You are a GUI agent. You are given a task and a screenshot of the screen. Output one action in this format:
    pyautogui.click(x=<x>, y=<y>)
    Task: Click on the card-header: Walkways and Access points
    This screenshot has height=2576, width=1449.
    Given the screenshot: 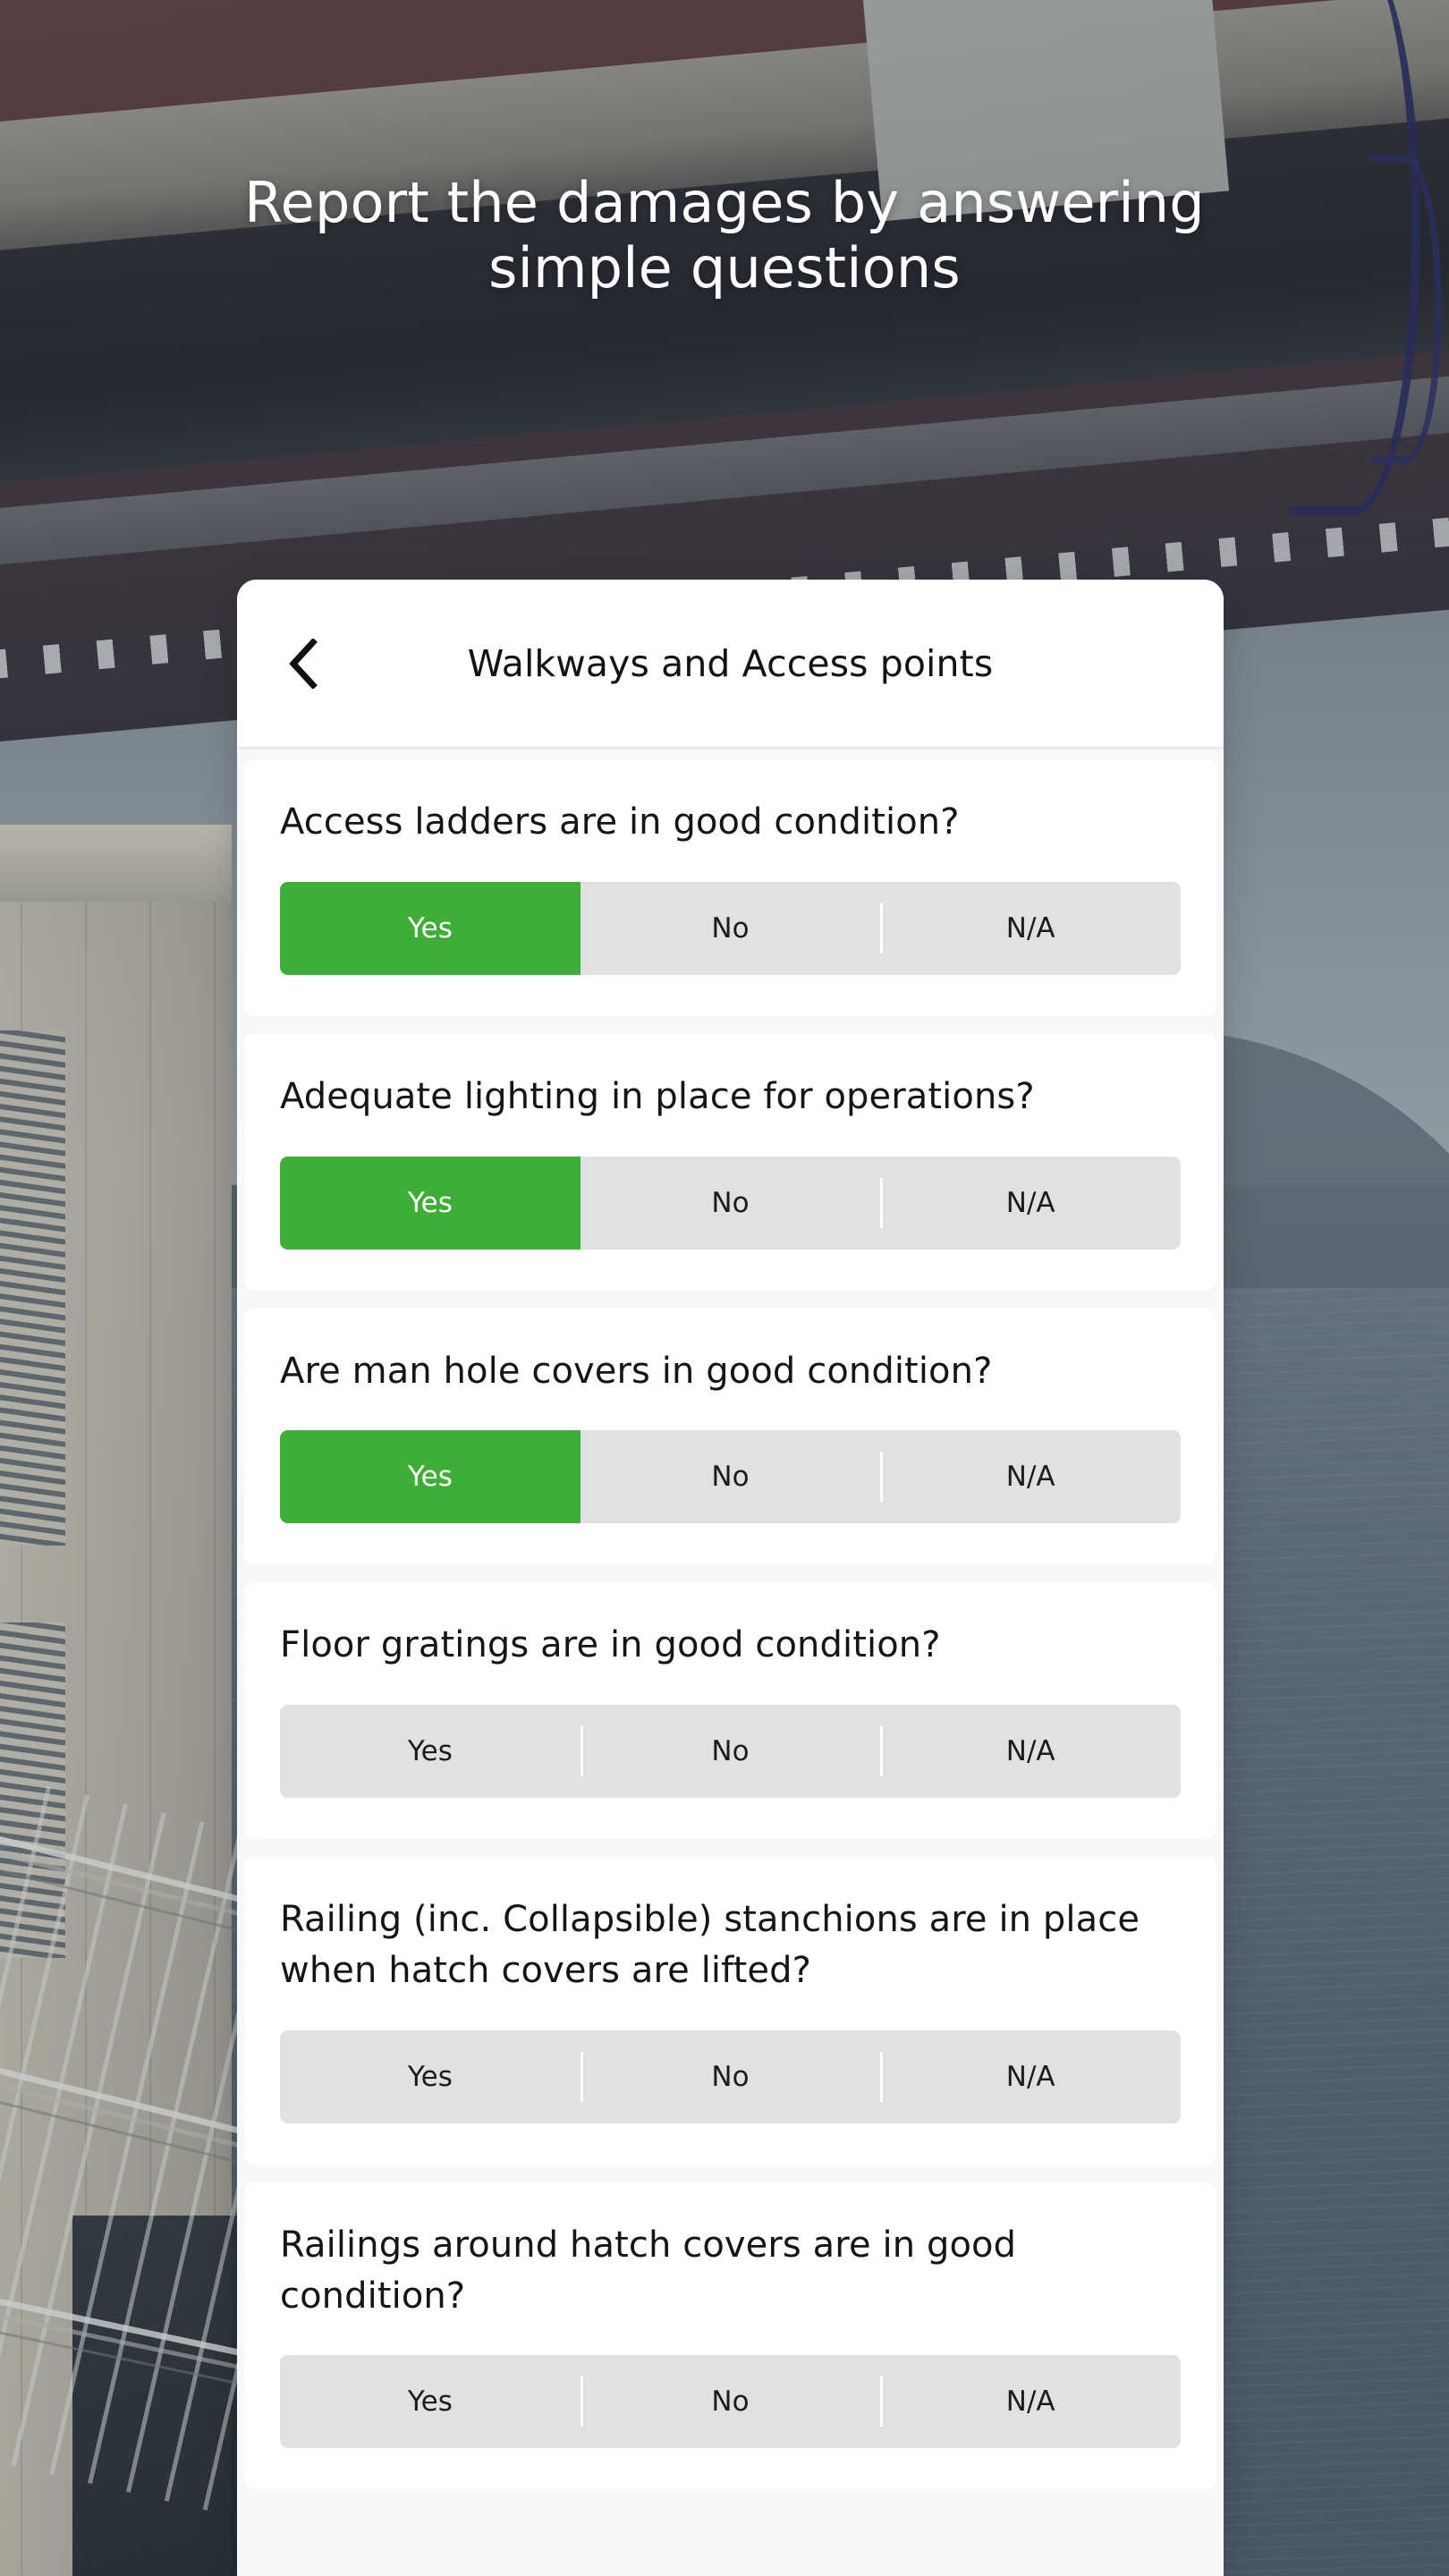 What is the action you would take?
    pyautogui.click(x=730, y=663)
    